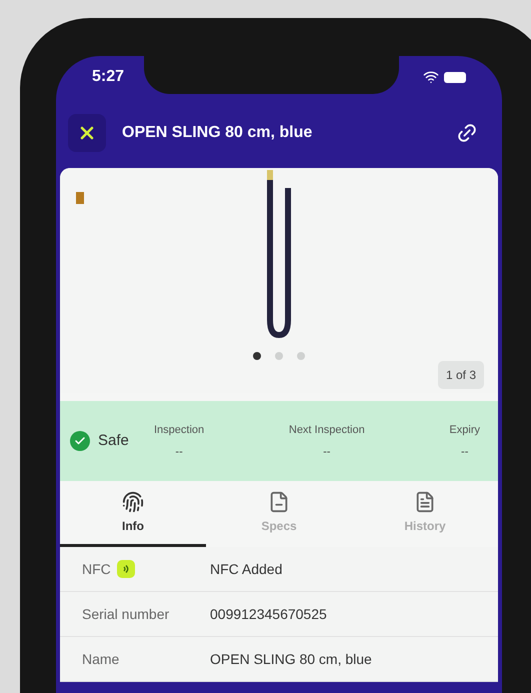  I want to click on page-title: OPEN SLING 80 cm, blue, so click(218, 133).